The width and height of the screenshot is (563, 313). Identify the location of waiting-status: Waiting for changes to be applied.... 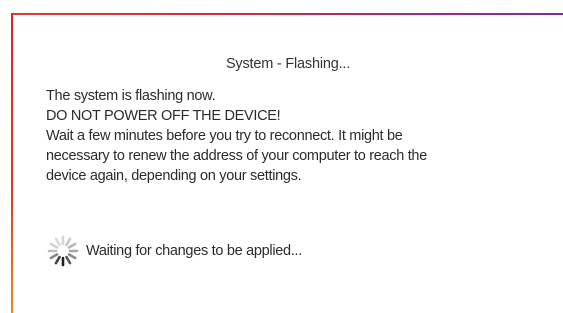
(174, 251).